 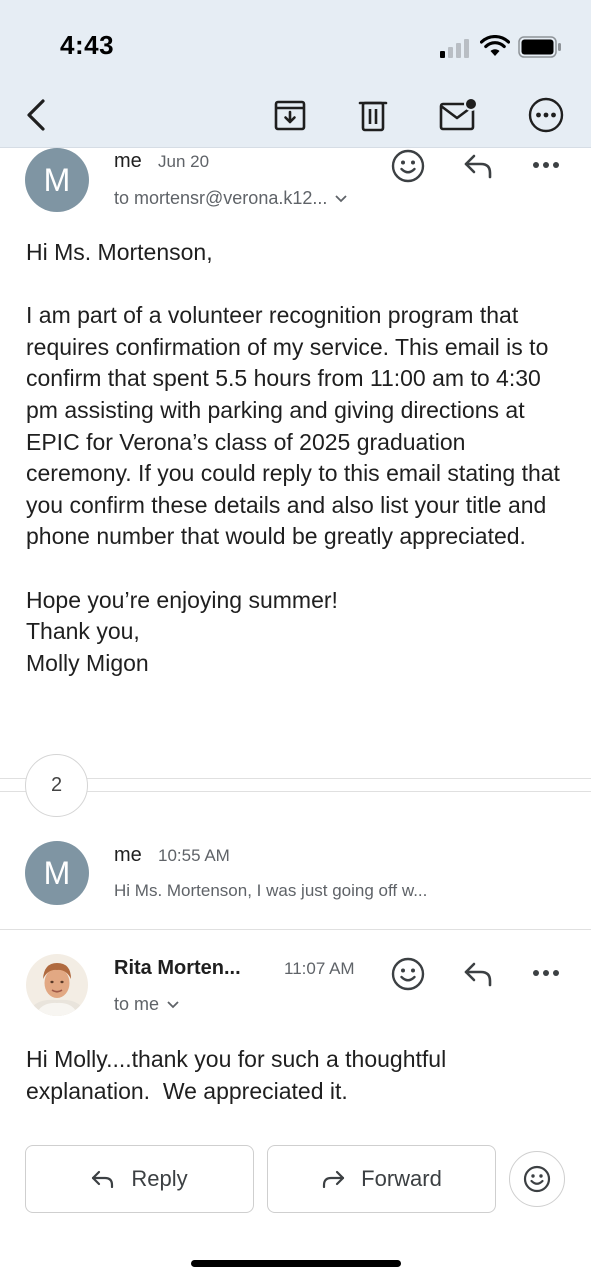 I want to click on add-reaction-button, so click(x=537, y=1179).